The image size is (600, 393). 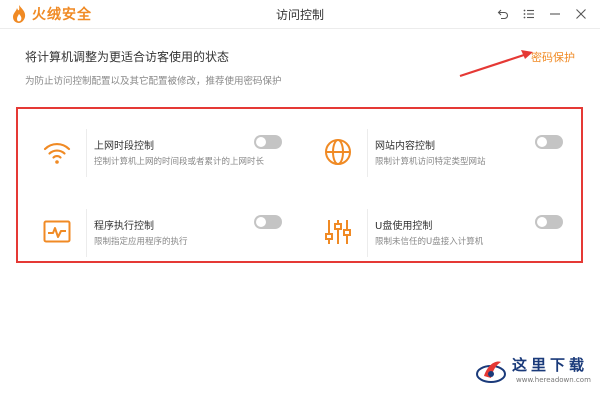 What do you see at coordinates (491, 372) in the screenshot?
I see `watermark-logo-icon` at bounding box center [491, 372].